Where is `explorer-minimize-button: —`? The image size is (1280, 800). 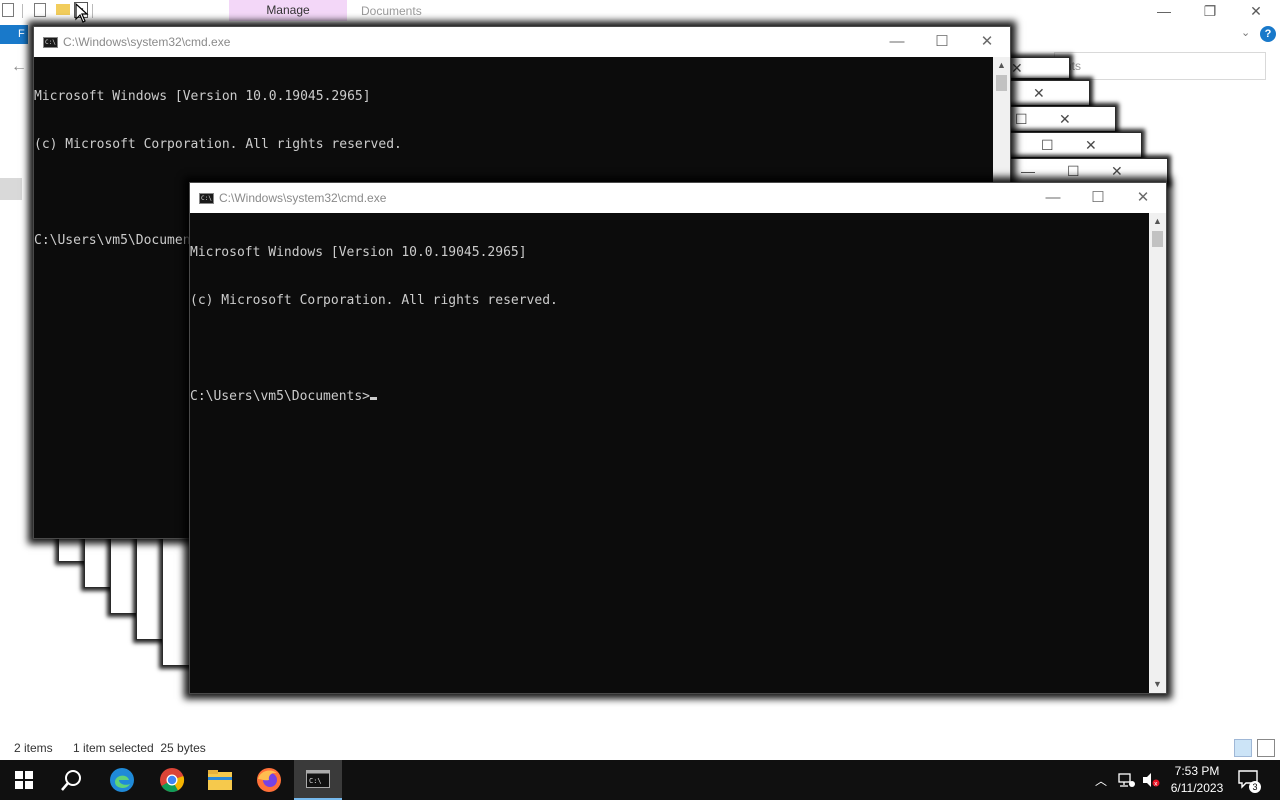 explorer-minimize-button: — is located at coordinates (1164, 11).